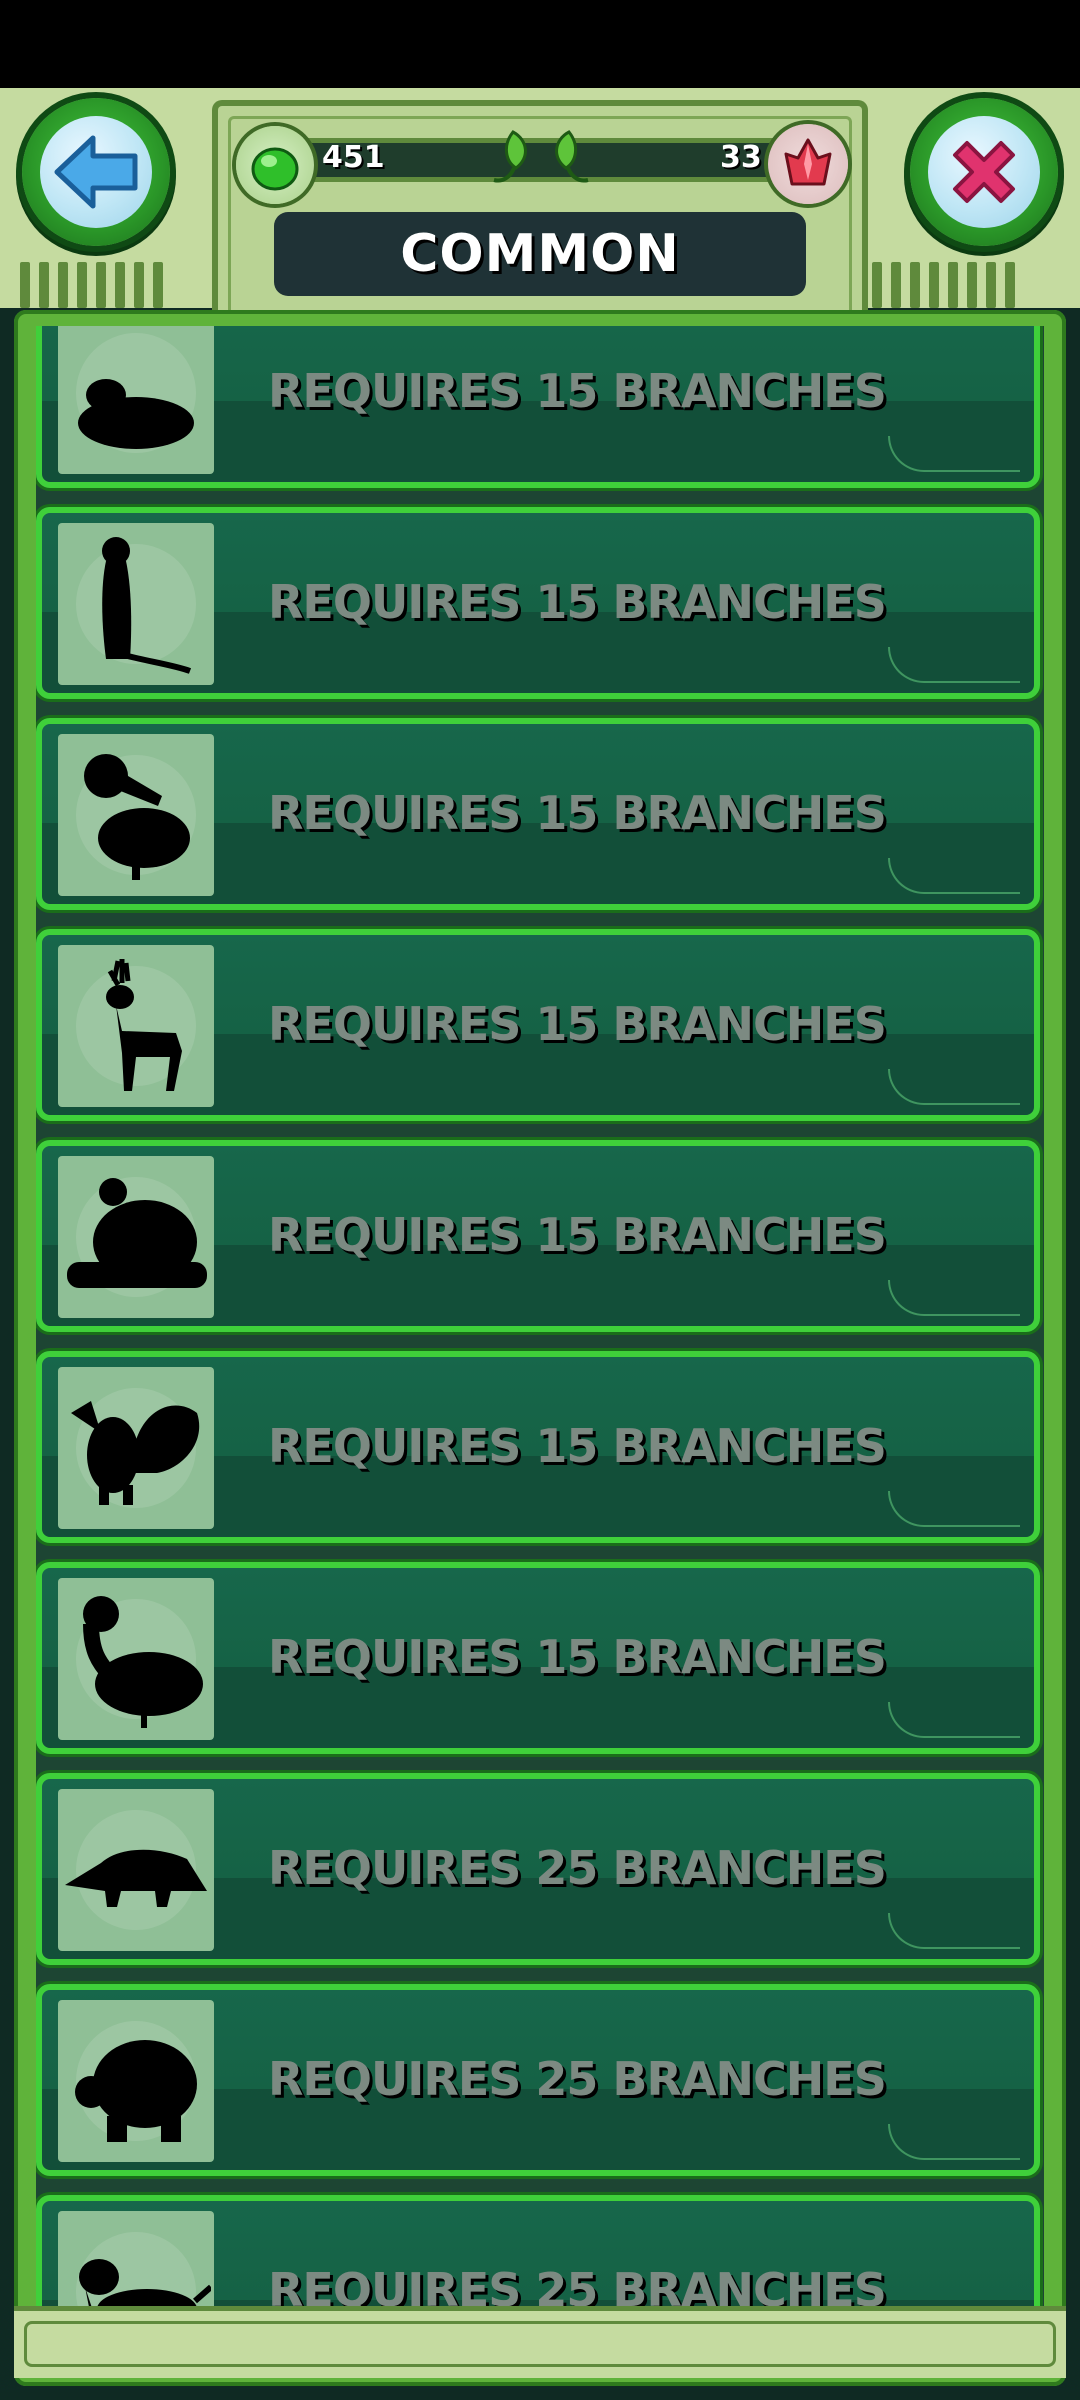 The image size is (1080, 2400). I want to click on category-title: COMMON, so click(540, 254).